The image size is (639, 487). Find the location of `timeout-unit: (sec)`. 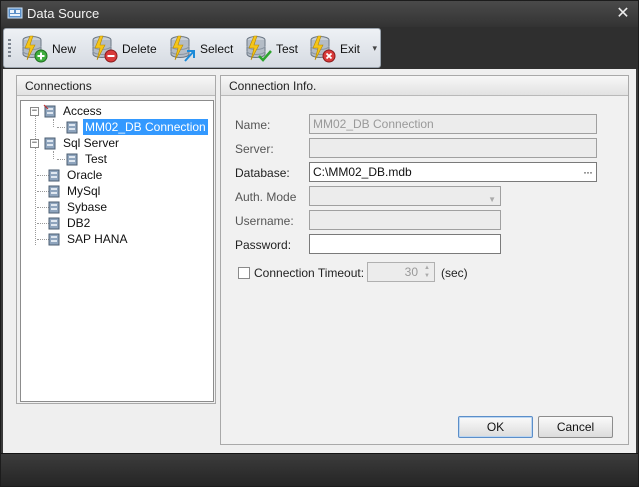

timeout-unit: (sec) is located at coordinates (454, 273).